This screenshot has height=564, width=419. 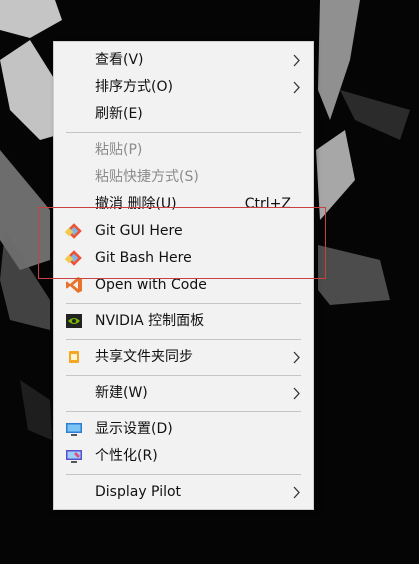 What do you see at coordinates (151, 285) in the screenshot?
I see `menu-item-label: Open with Code` at bounding box center [151, 285].